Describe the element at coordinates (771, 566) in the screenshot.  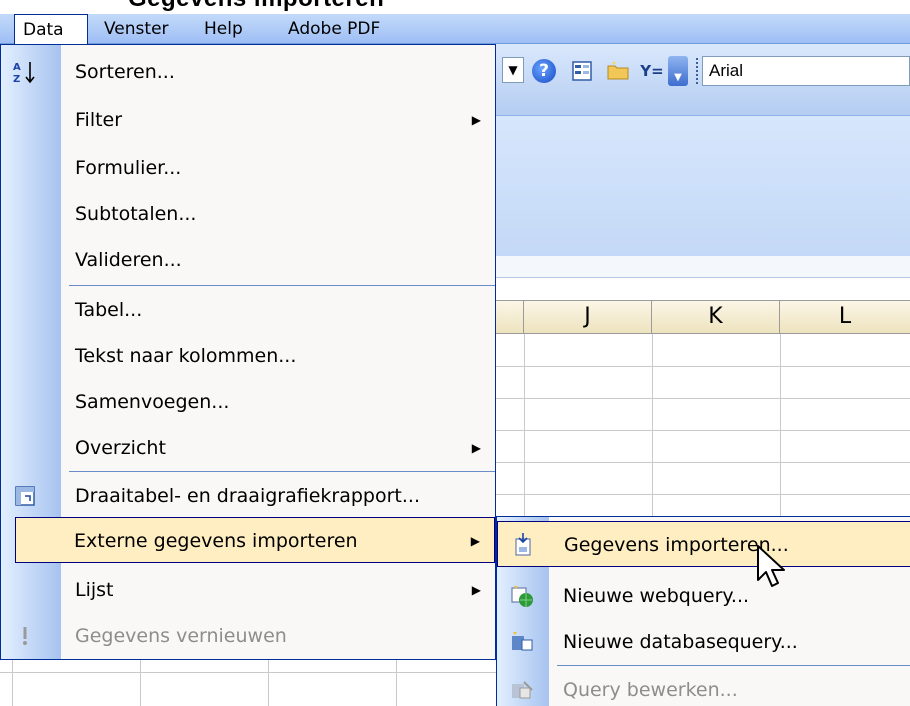
I see `mouse-cursor-icon` at that location.